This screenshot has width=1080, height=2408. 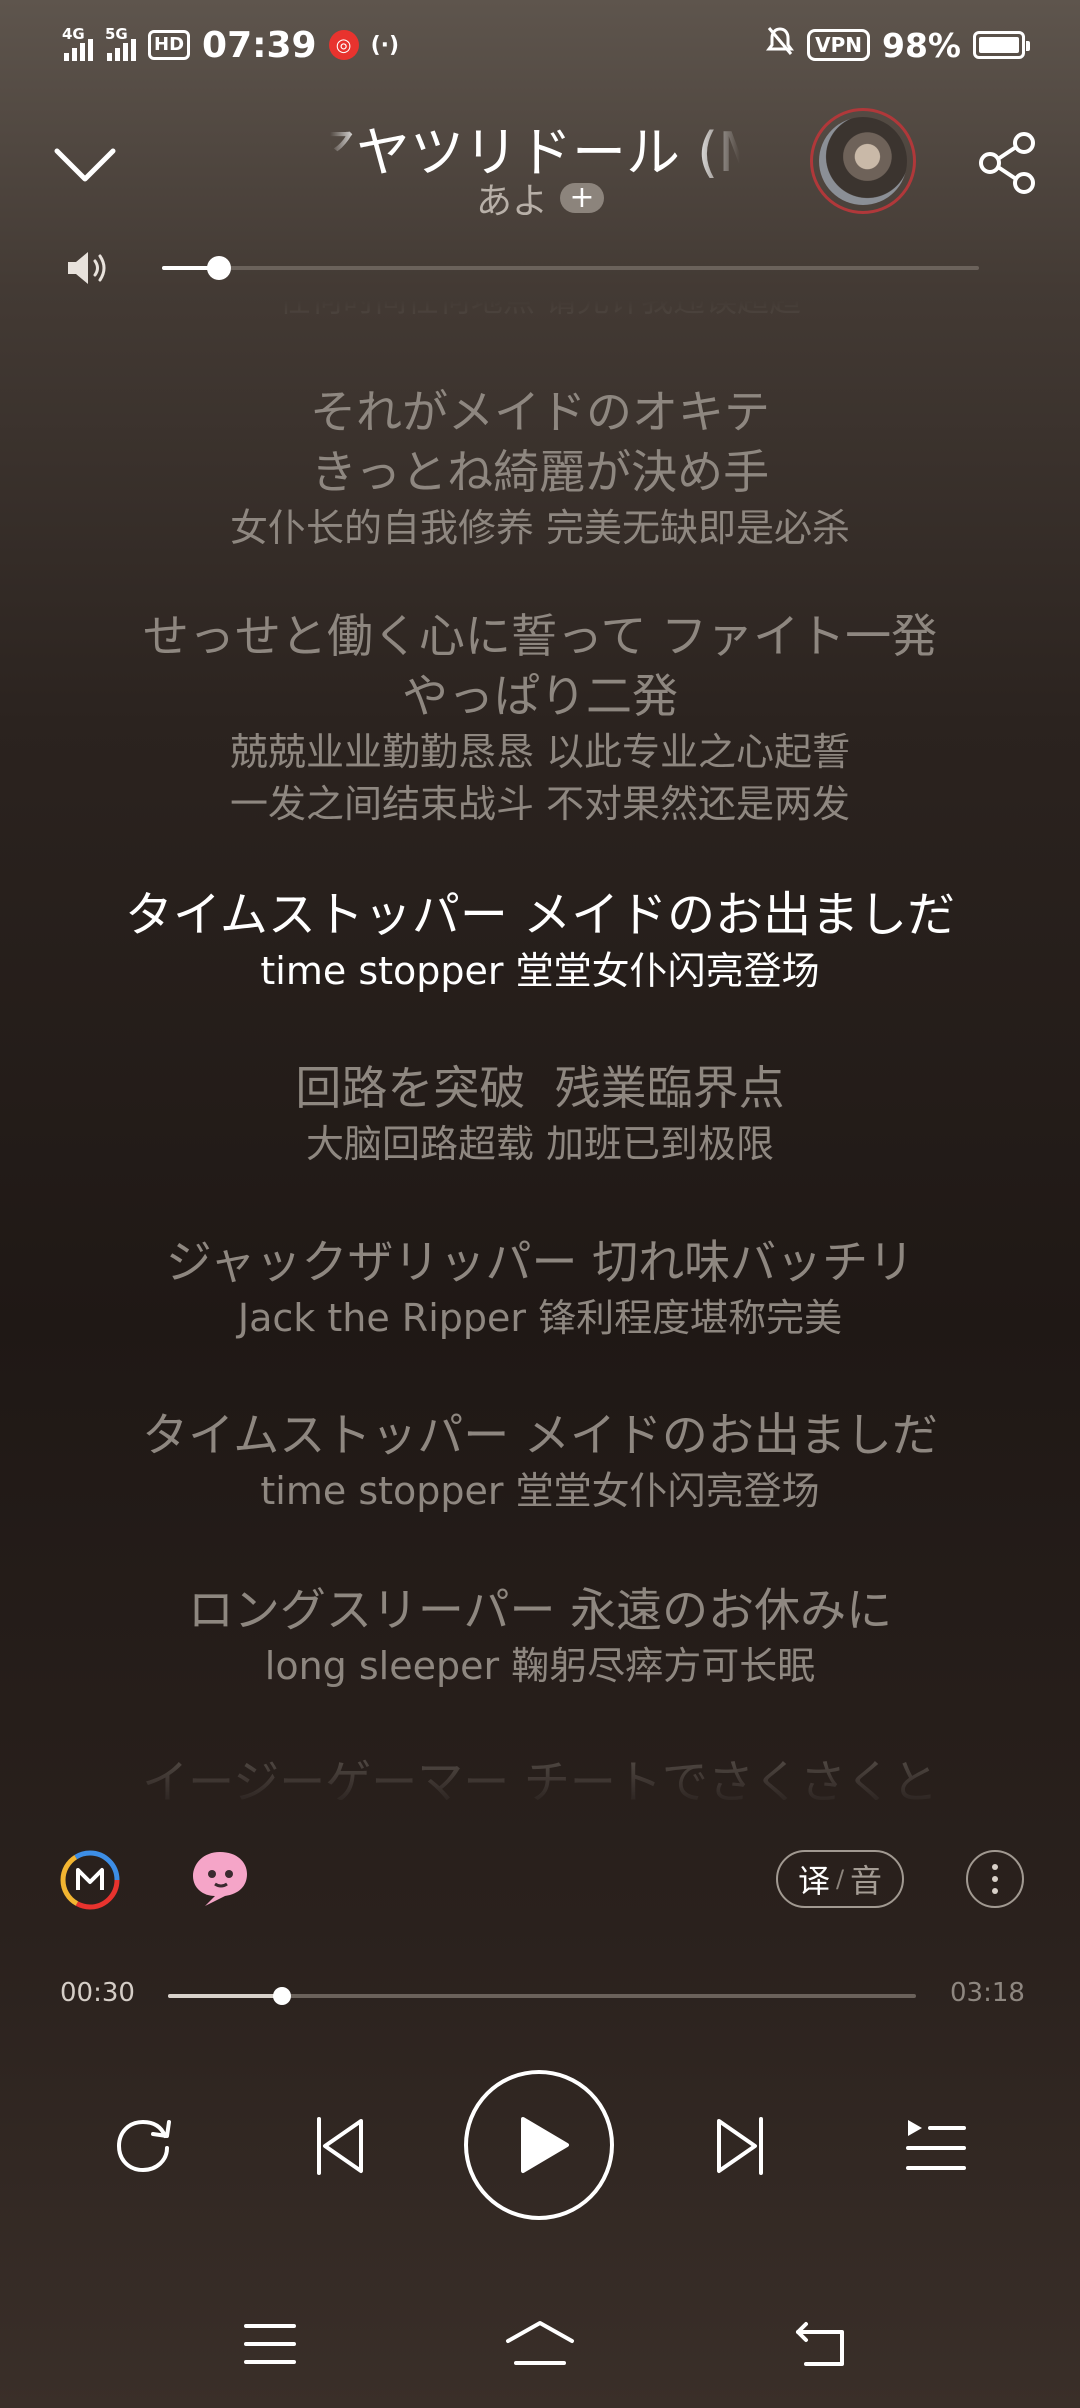 I want to click on music-mode-icon, so click(x=90, y=1880).